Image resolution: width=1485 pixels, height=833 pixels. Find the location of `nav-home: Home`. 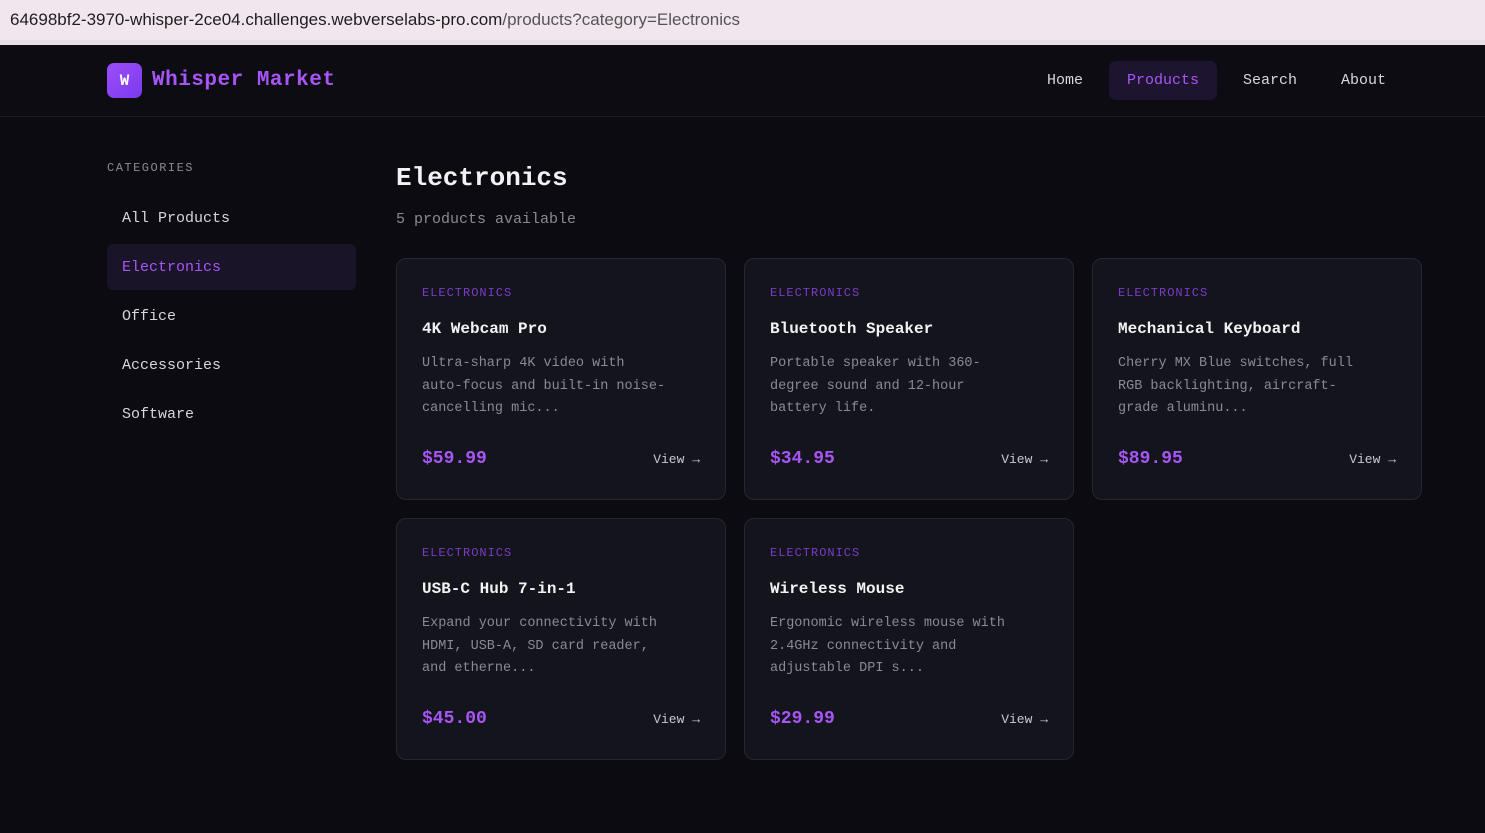

nav-home: Home is located at coordinates (1065, 80).